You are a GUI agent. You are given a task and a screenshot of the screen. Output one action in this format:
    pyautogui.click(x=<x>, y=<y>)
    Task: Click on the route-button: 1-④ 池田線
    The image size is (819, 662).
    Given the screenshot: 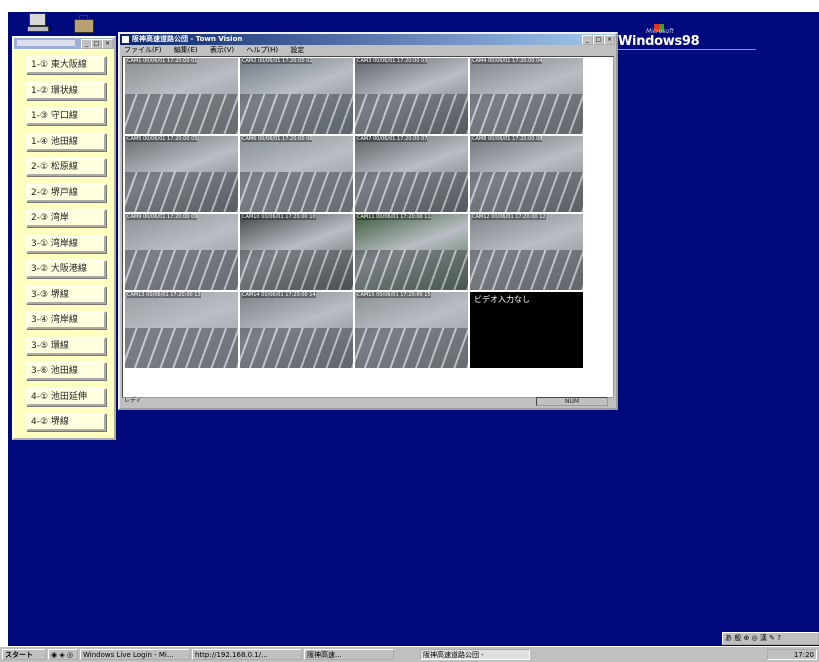 What is the action you would take?
    pyautogui.click(x=66, y=141)
    